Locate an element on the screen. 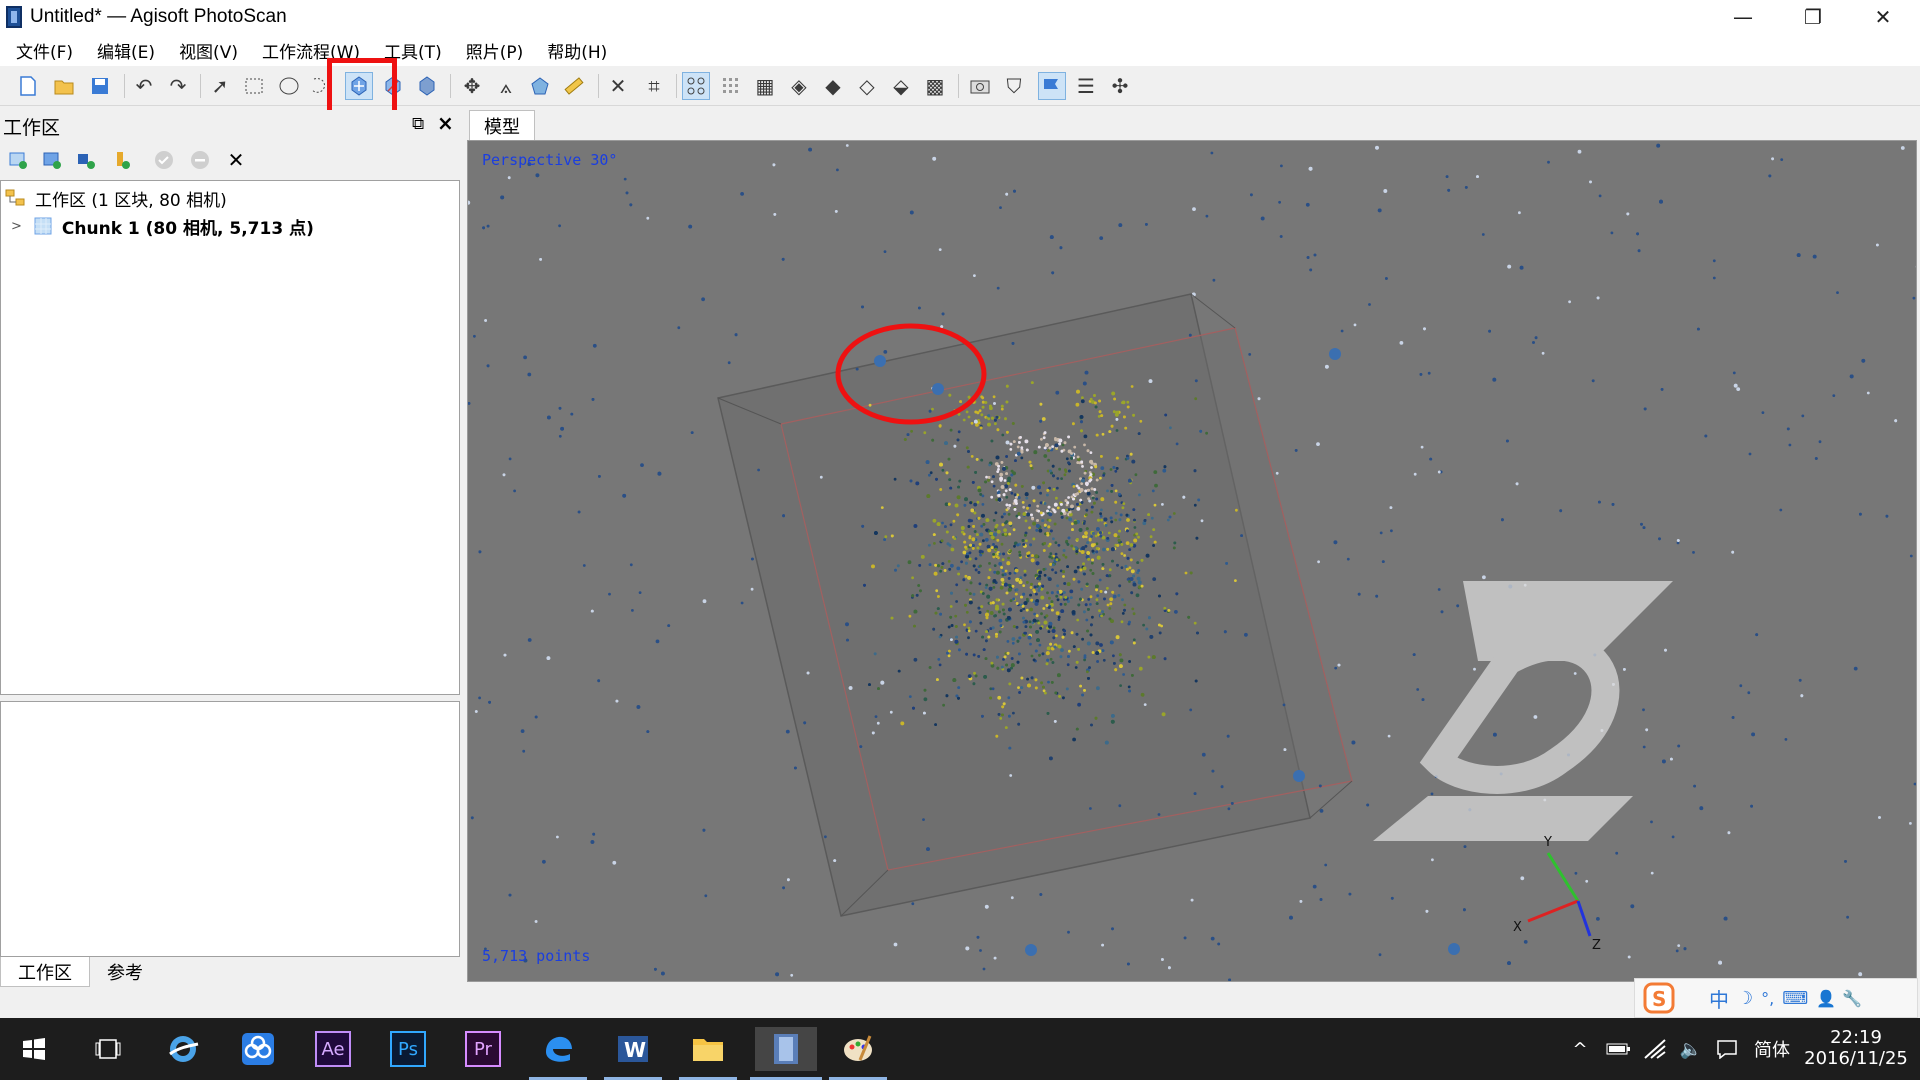 This screenshot has height=1080, width=1920. solid-model-icon: ◆ is located at coordinates (833, 86).